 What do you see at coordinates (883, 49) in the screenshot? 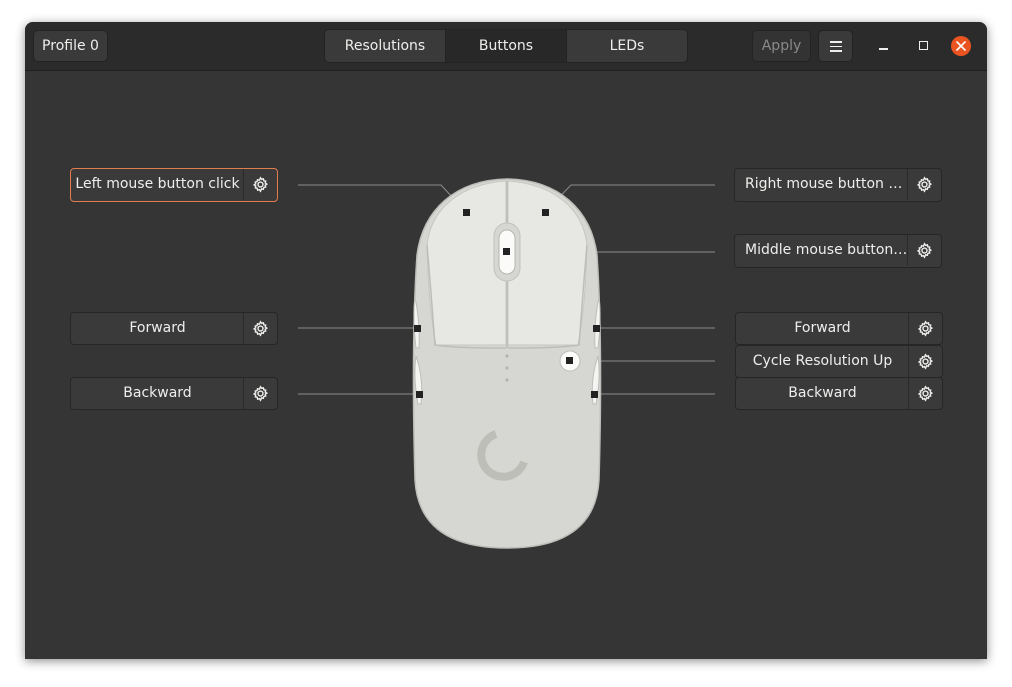
I see `minimize-icon` at bounding box center [883, 49].